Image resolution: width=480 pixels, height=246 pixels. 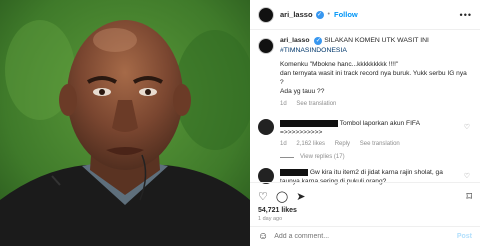 I want to click on comment-see-translation: See translation, so click(x=380, y=144).